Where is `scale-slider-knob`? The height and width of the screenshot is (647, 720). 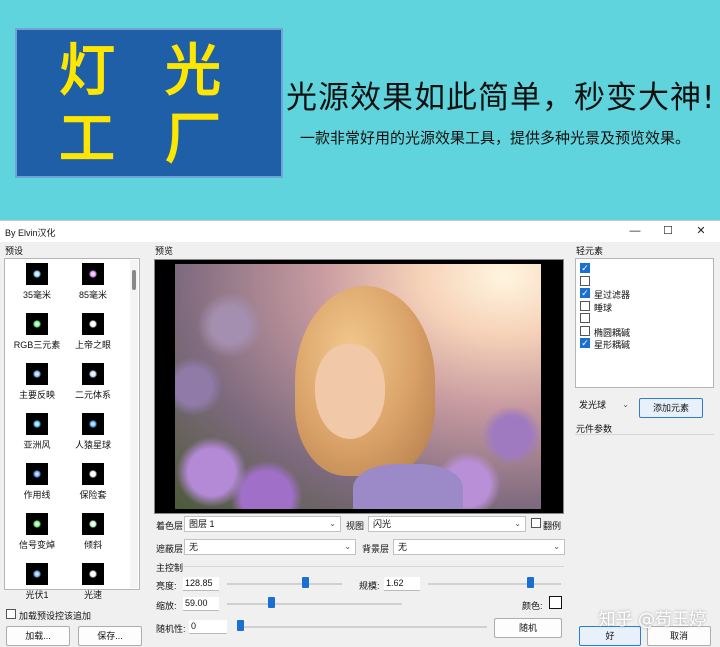 scale-slider-knob is located at coordinates (531, 582).